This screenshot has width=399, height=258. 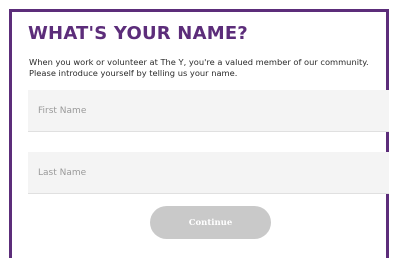 I want to click on last-name-field, so click(x=208, y=173).